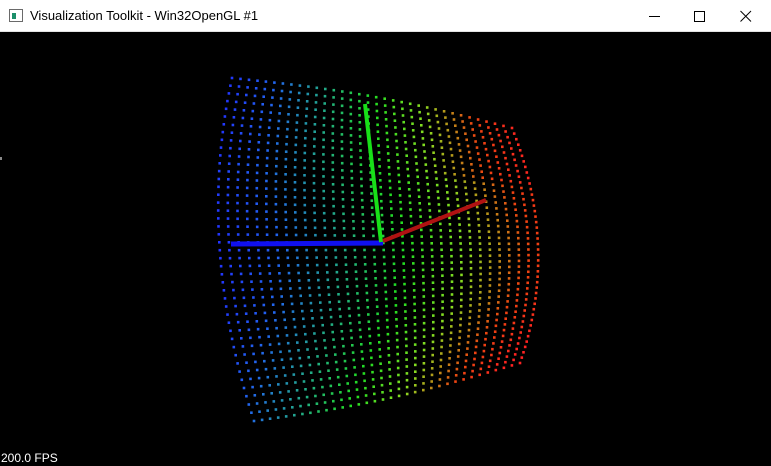 This screenshot has width=771, height=466. Describe the element at coordinates (385, 16) in the screenshot. I see `title-bar: Visualization Toolkit - Win32OpenGL #1` at that location.